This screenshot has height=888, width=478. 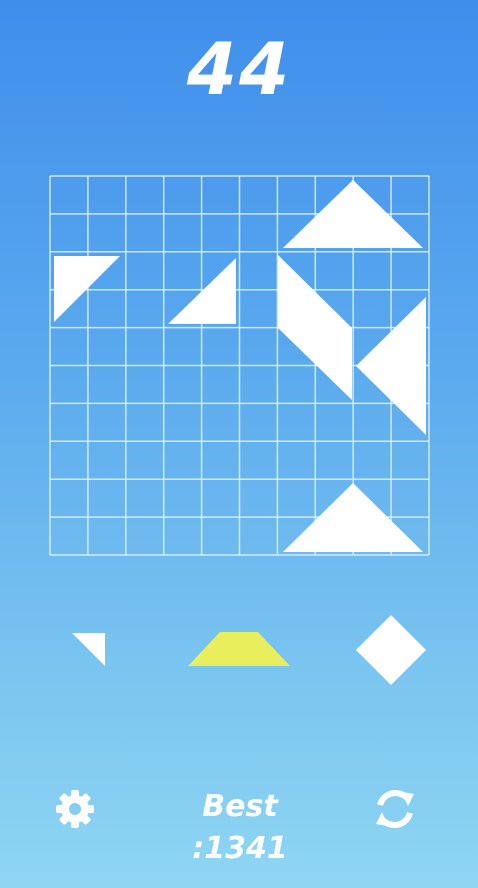 I want to click on best-value: 1341, so click(x=246, y=848).